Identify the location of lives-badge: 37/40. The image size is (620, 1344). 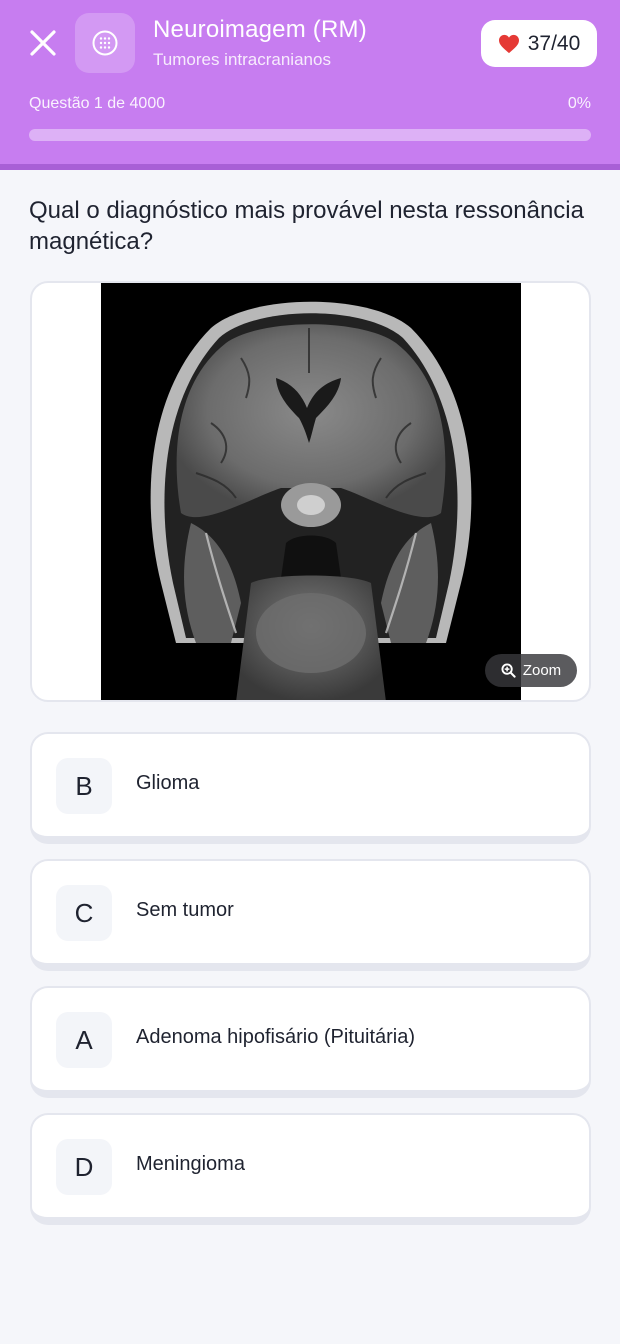
(539, 43).